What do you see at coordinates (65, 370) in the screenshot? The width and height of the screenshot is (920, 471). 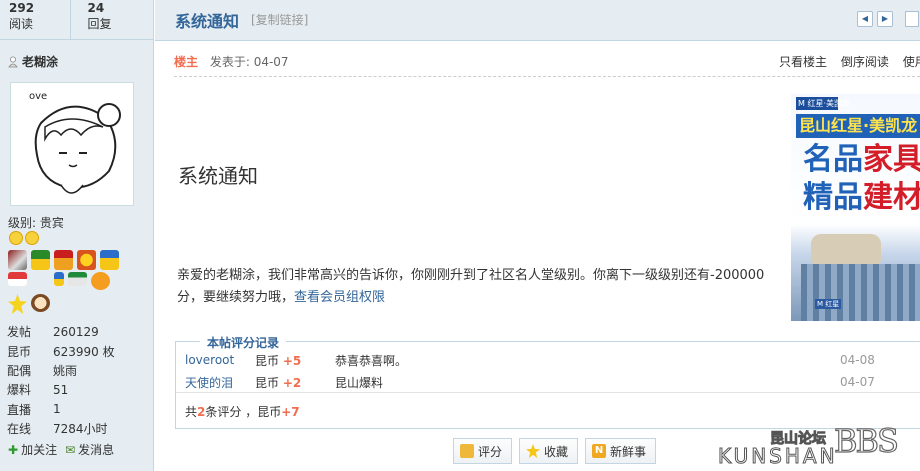 I see `profile-value: 姚雨` at bounding box center [65, 370].